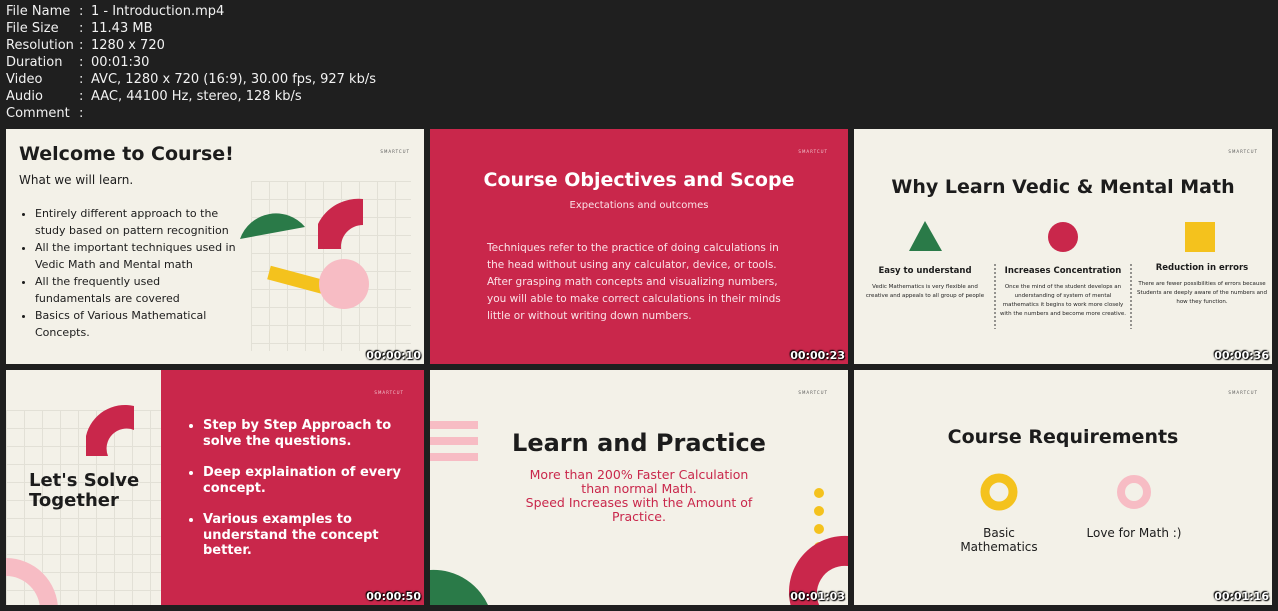  What do you see at coordinates (639, 205) in the screenshot?
I see `slide-subtitle: Expectations and outcomes` at bounding box center [639, 205].